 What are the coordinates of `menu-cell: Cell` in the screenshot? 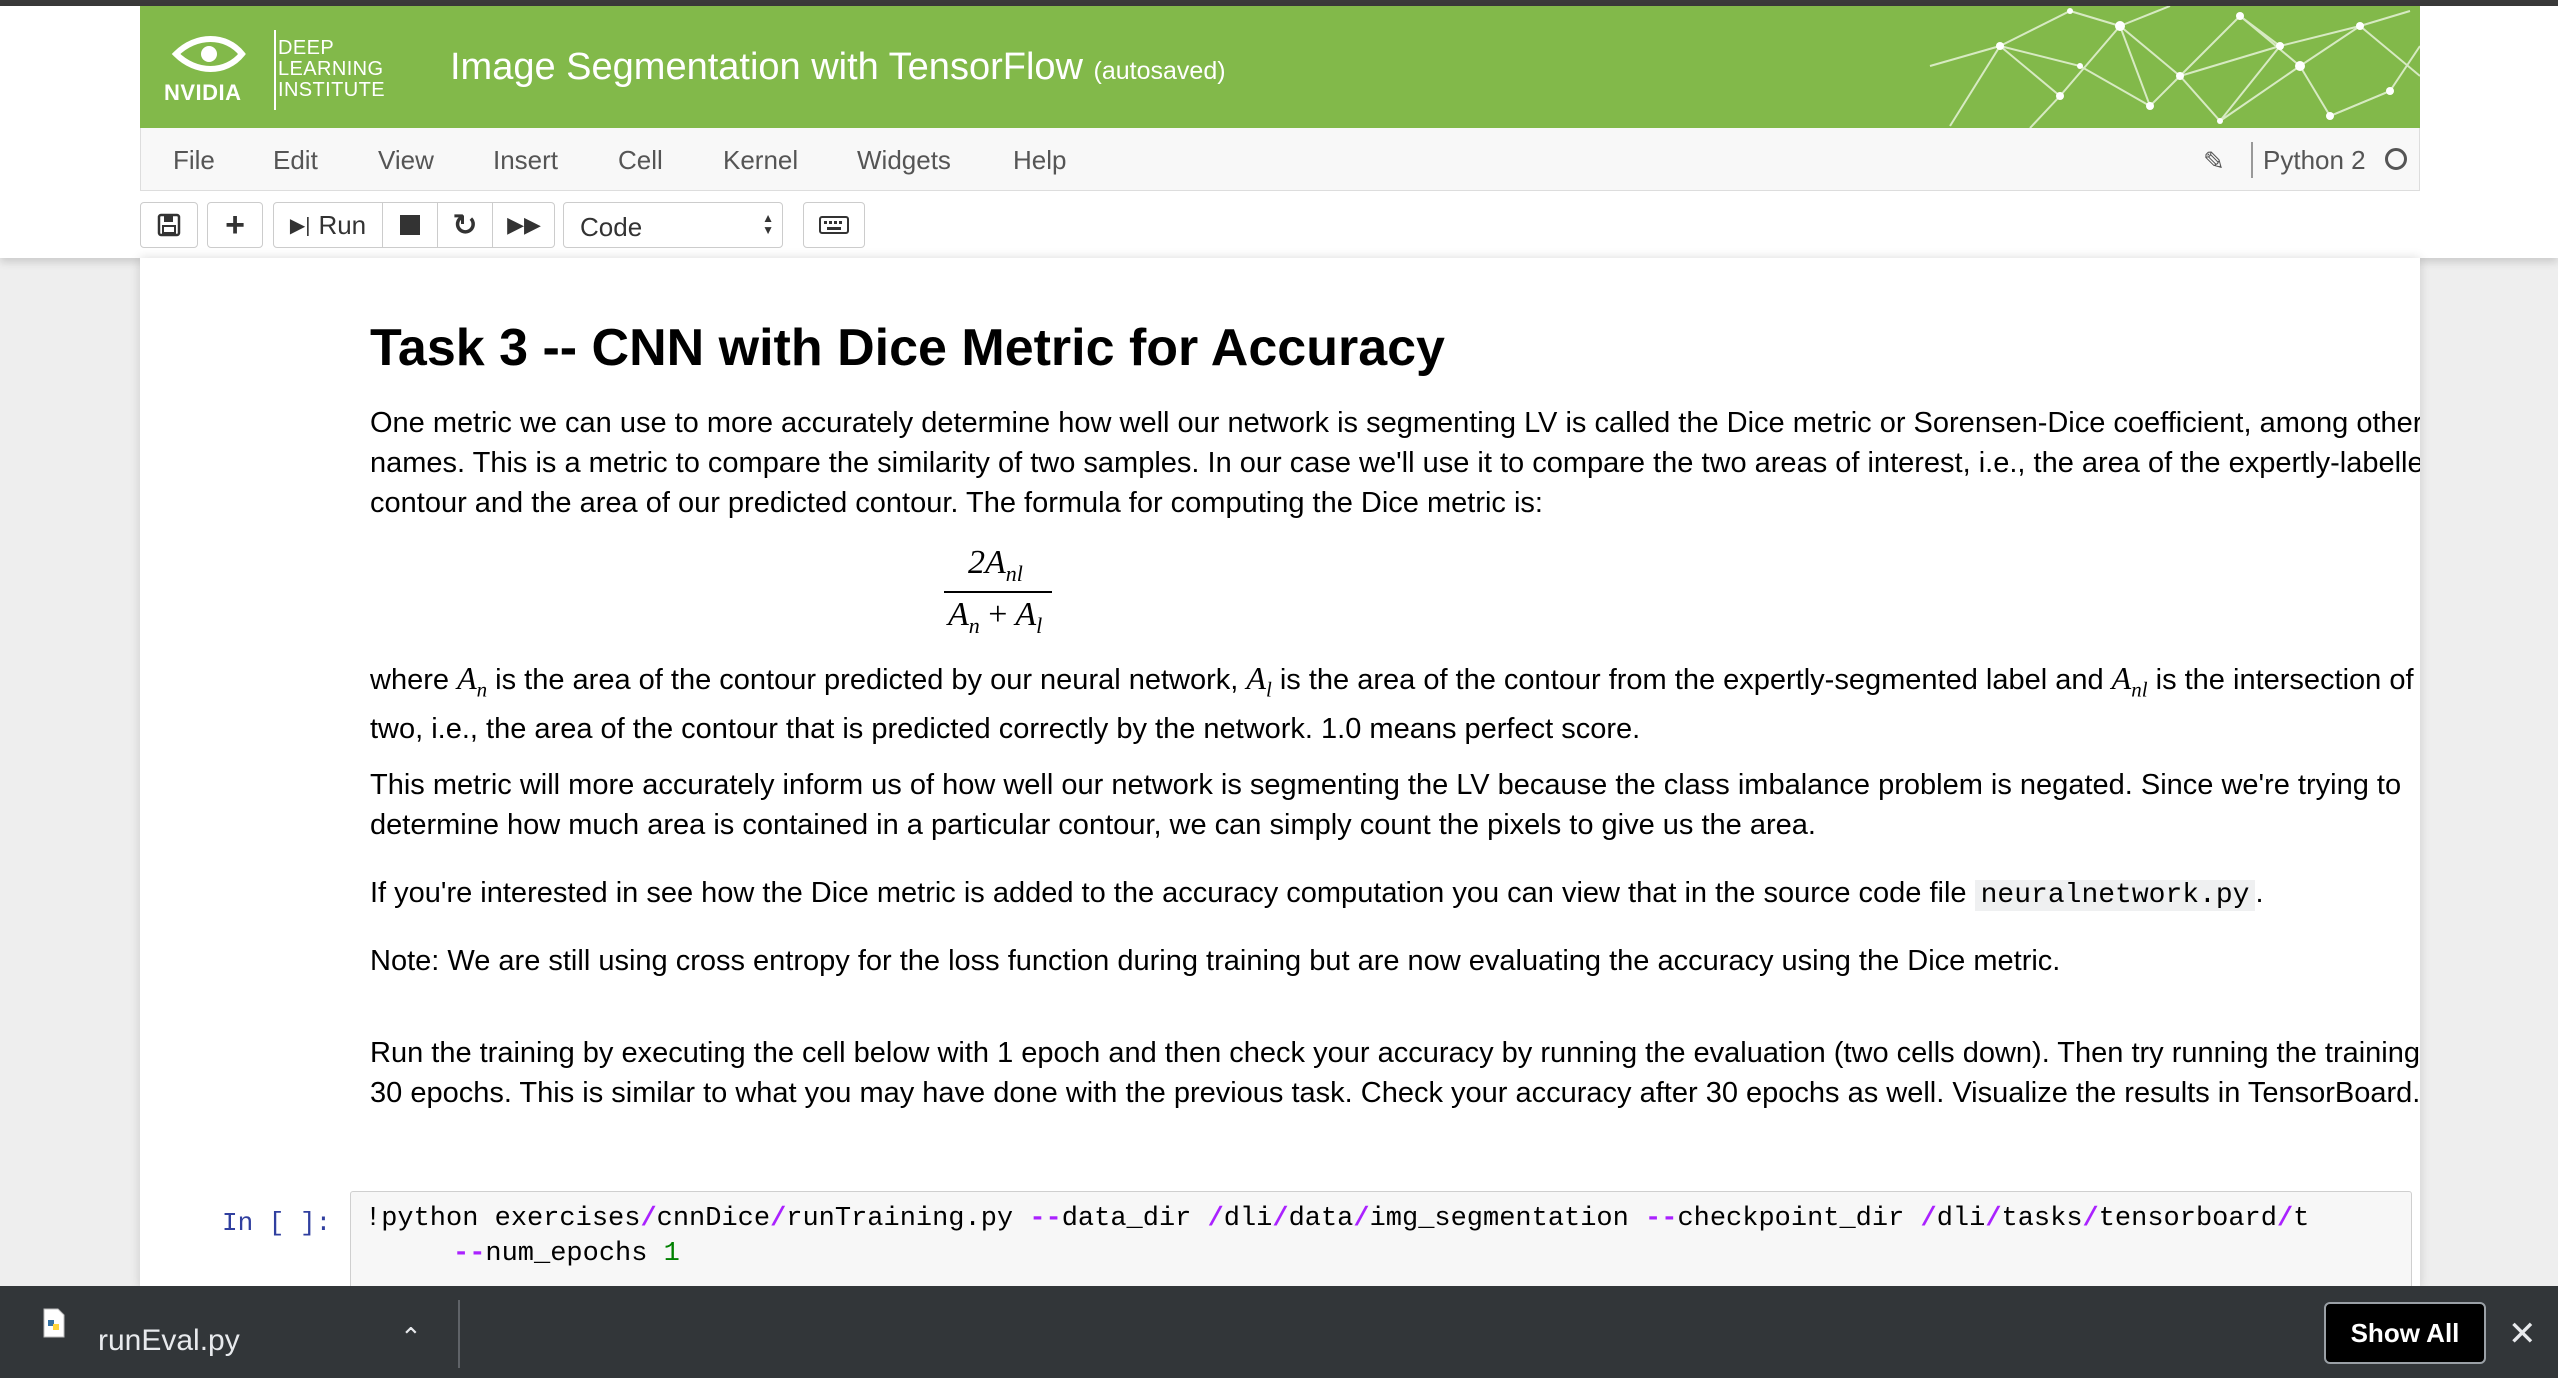 It's located at (640, 160).